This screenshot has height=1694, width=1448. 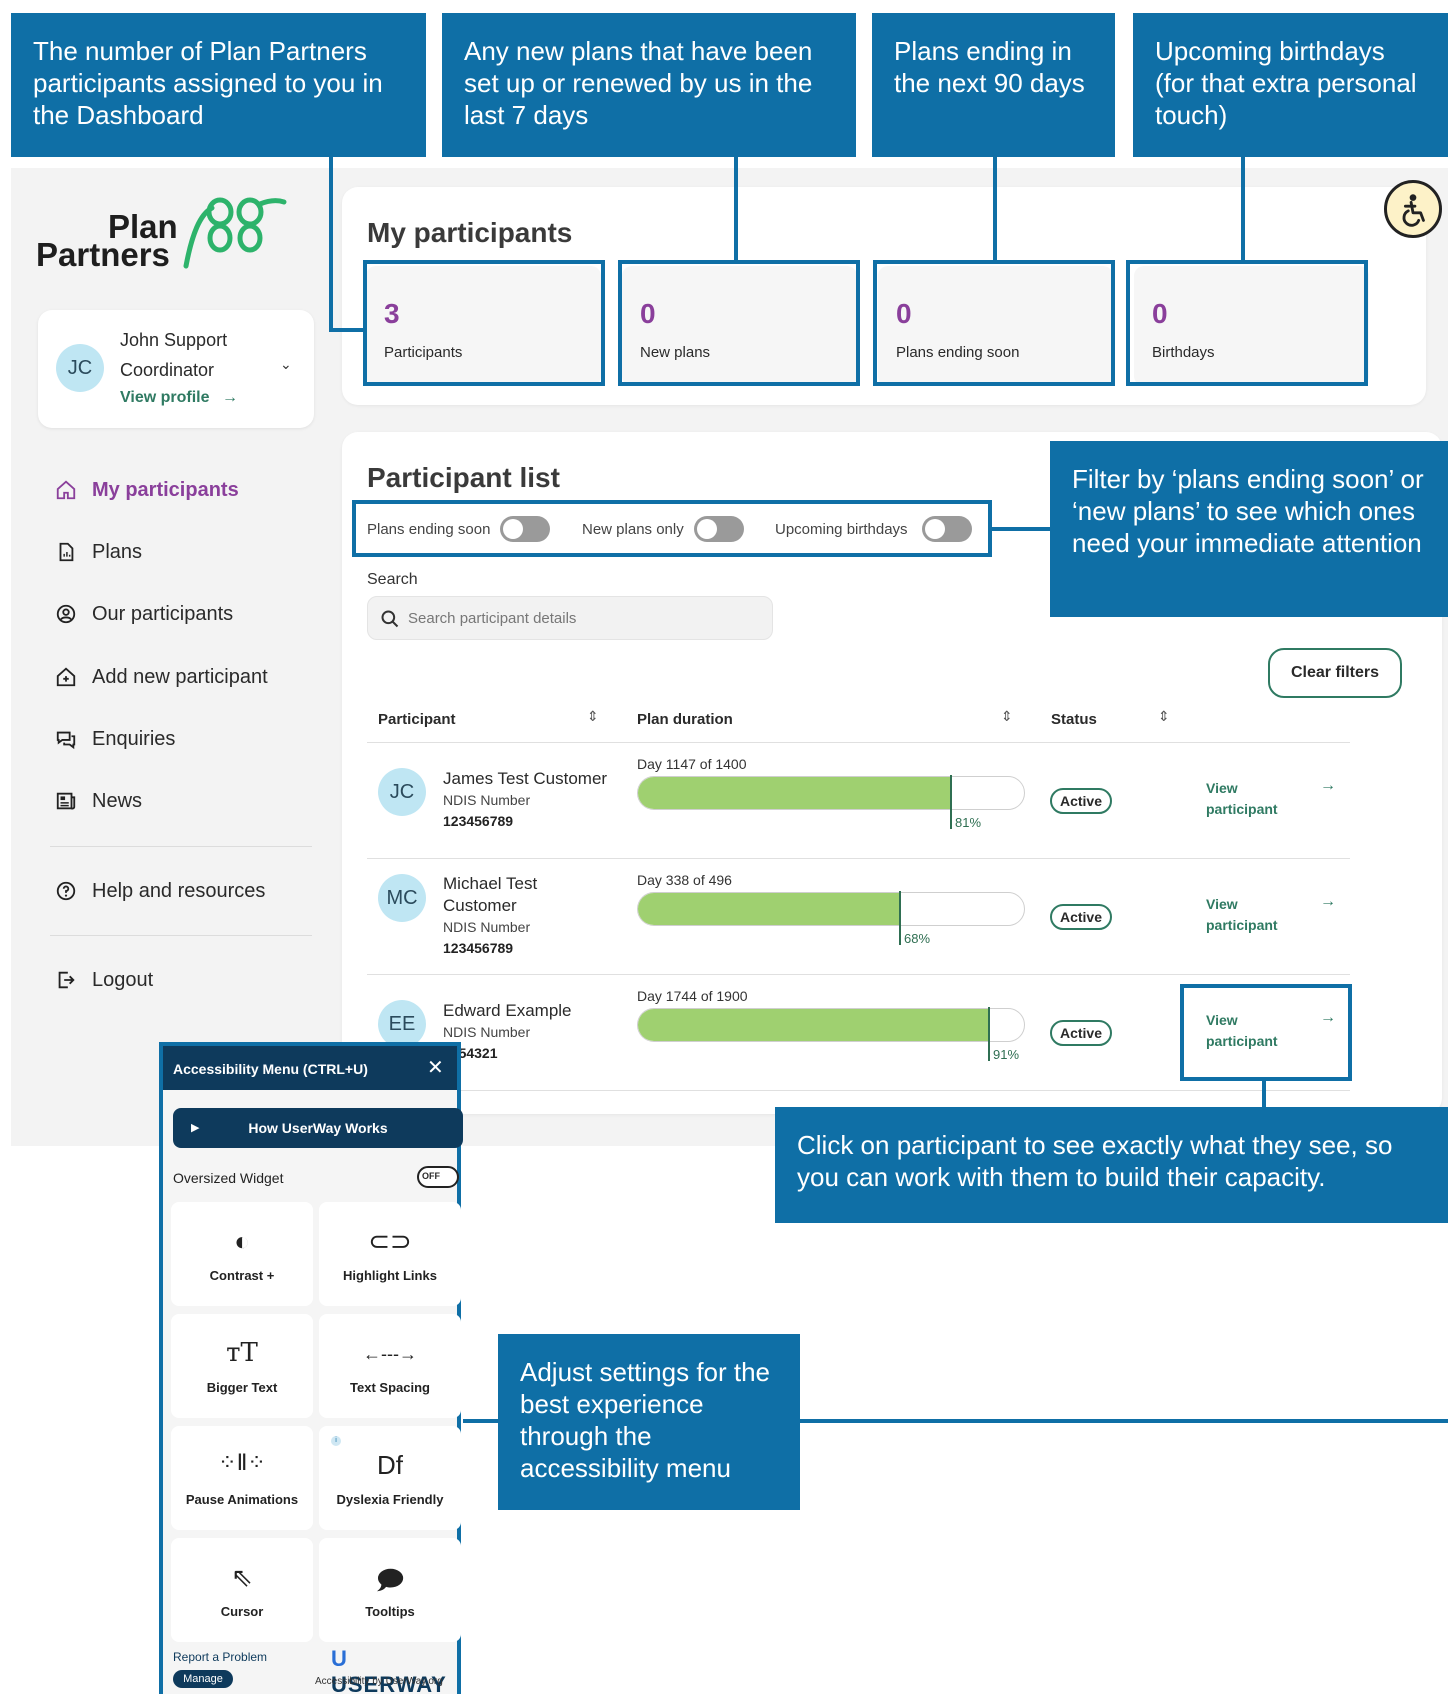 I want to click on plan-progress-percent: 91%, so click(x=1006, y=1054).